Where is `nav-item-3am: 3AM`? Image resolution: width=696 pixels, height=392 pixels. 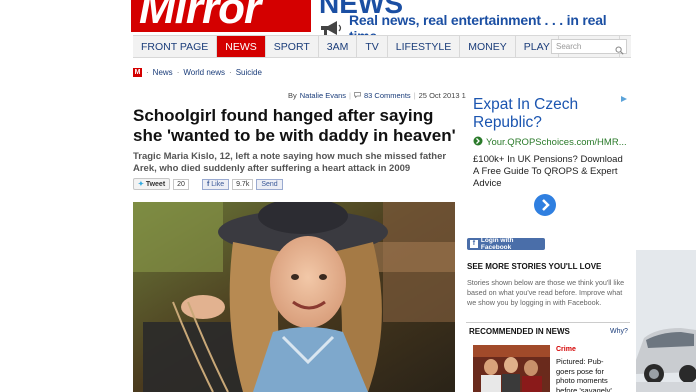
nav-item-3am: 3AM is located at coordinates (338, 46).